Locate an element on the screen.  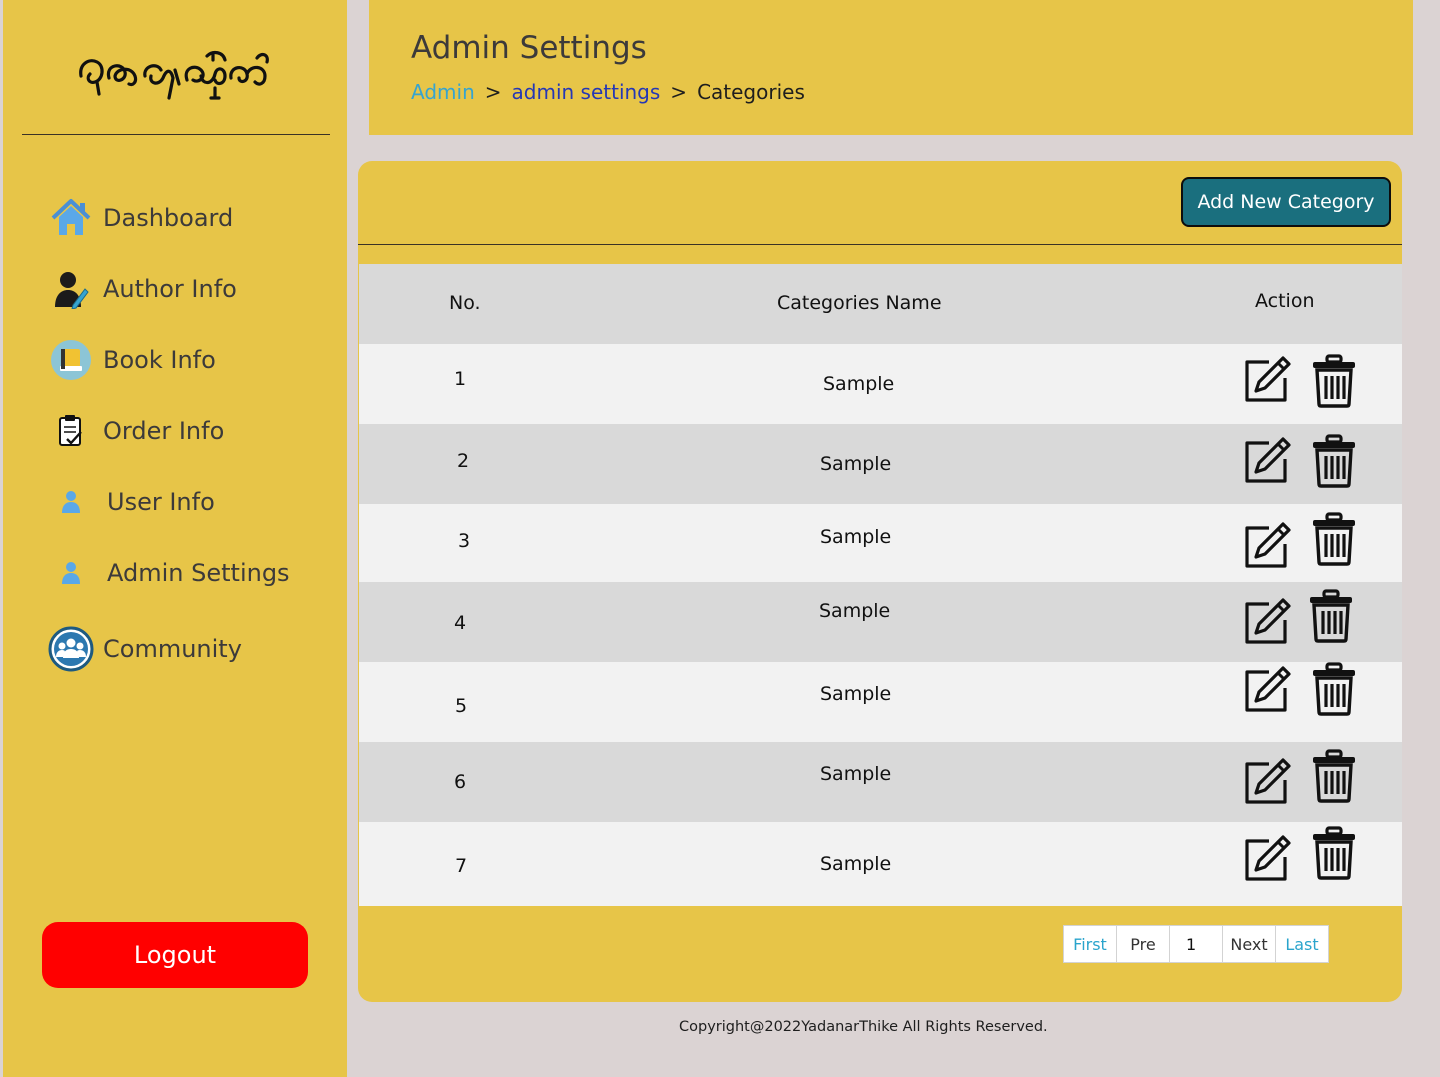
pagination-next-button: Next is located at coordinates (1249, 944).